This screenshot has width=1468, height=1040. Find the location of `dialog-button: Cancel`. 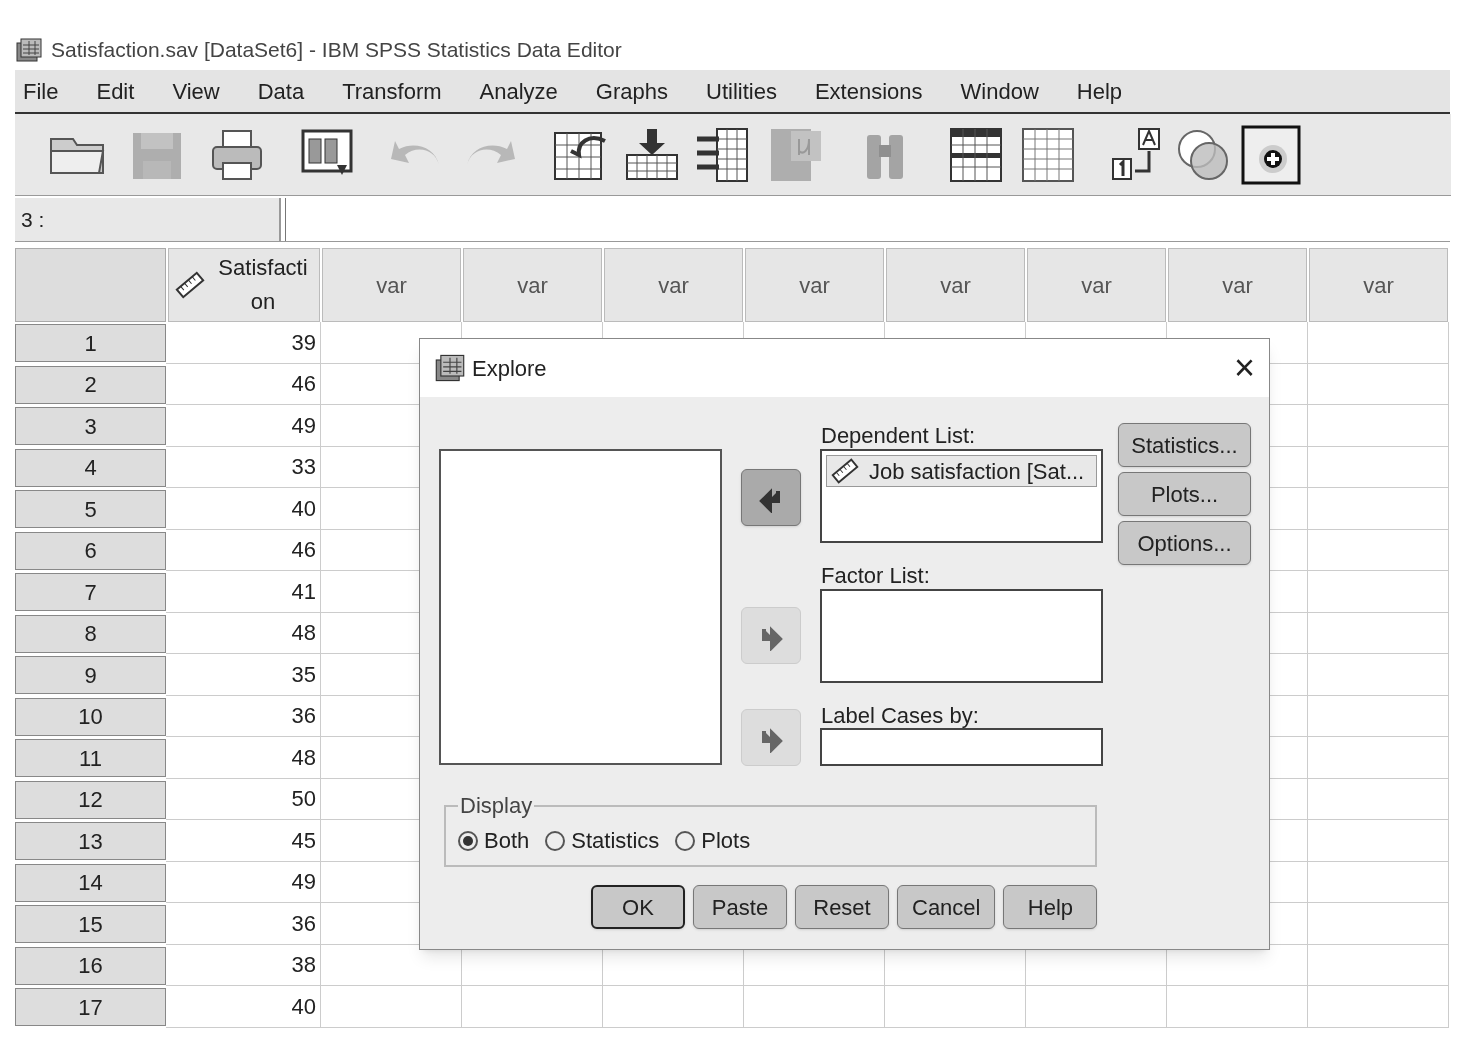

dialog-button: Cancel is located at coordinates (946, 907).